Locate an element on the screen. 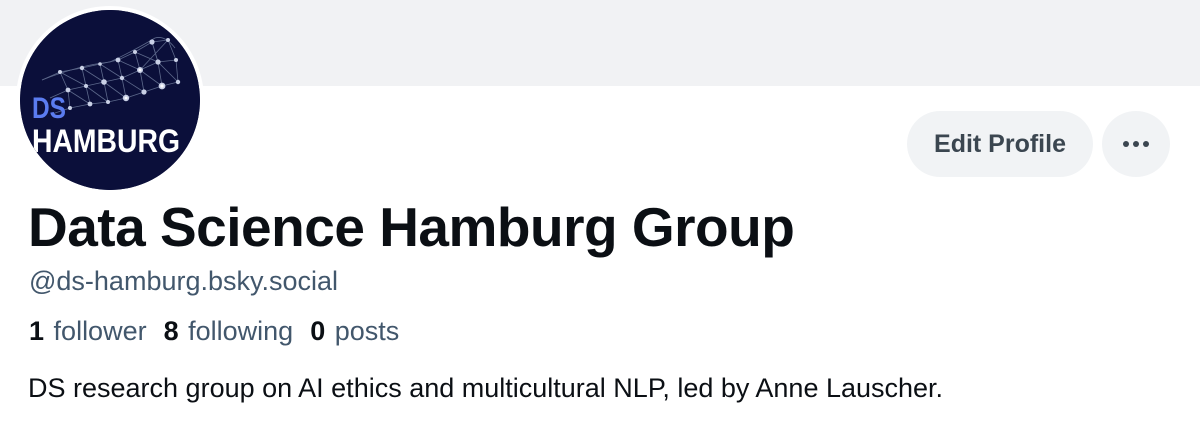 Image resolution: width=1200 pixels, height=446 pixels. profile-stats: 1 follower 8 following 0 posts is located at coordinates (222, 331).